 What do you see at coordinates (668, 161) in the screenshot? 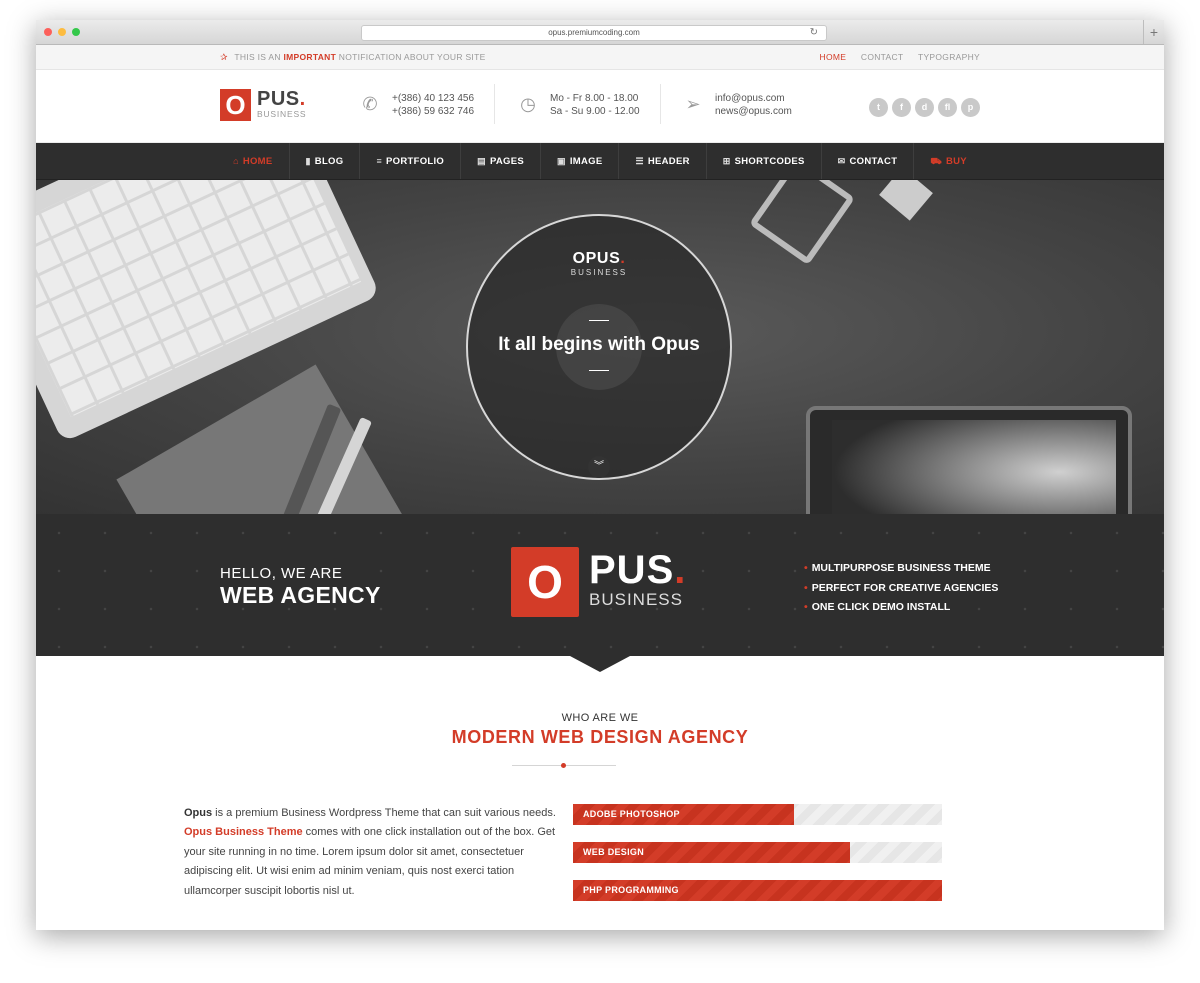
I see `nav-label: HEADER` at bounding box center [668, 161].